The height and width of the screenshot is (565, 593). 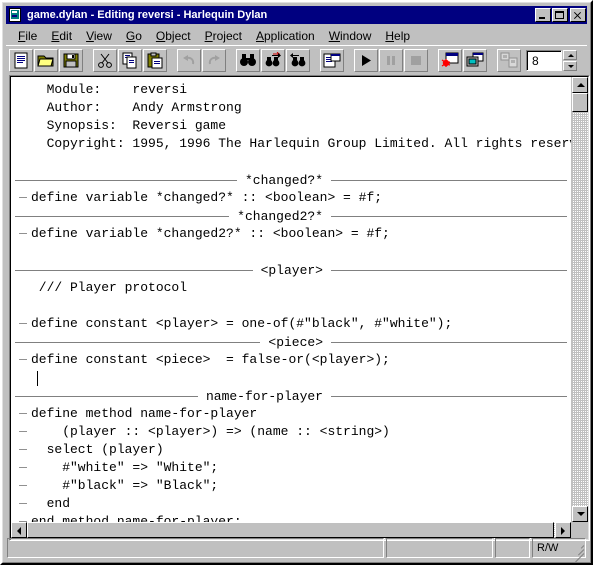 What do you see at coordinates (155, 60) in the screenshot?
I see `paste-button` at bounding box center [155, 60].